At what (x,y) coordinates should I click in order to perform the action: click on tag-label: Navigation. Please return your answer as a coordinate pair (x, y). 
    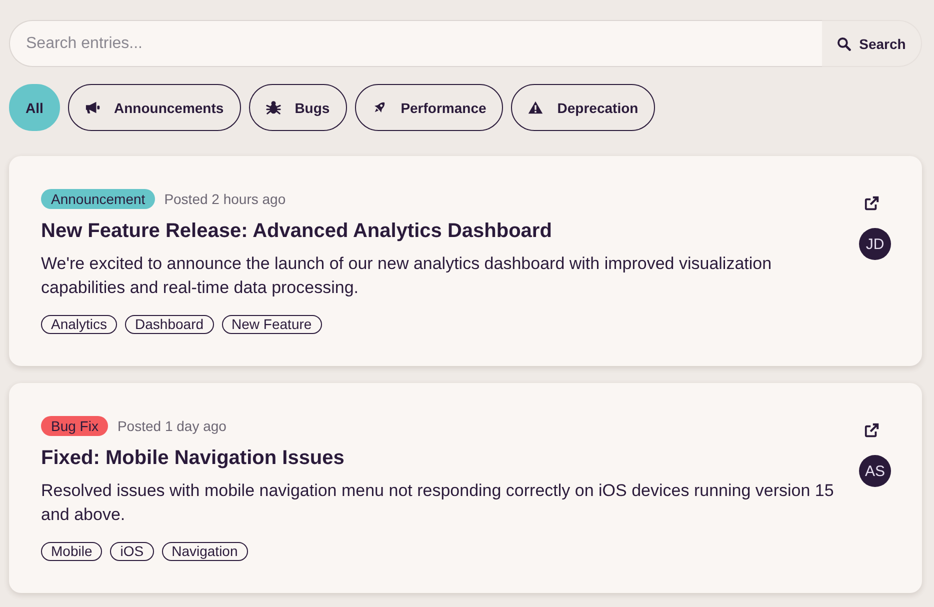
    Looking at the image, I should click on (205, 551).